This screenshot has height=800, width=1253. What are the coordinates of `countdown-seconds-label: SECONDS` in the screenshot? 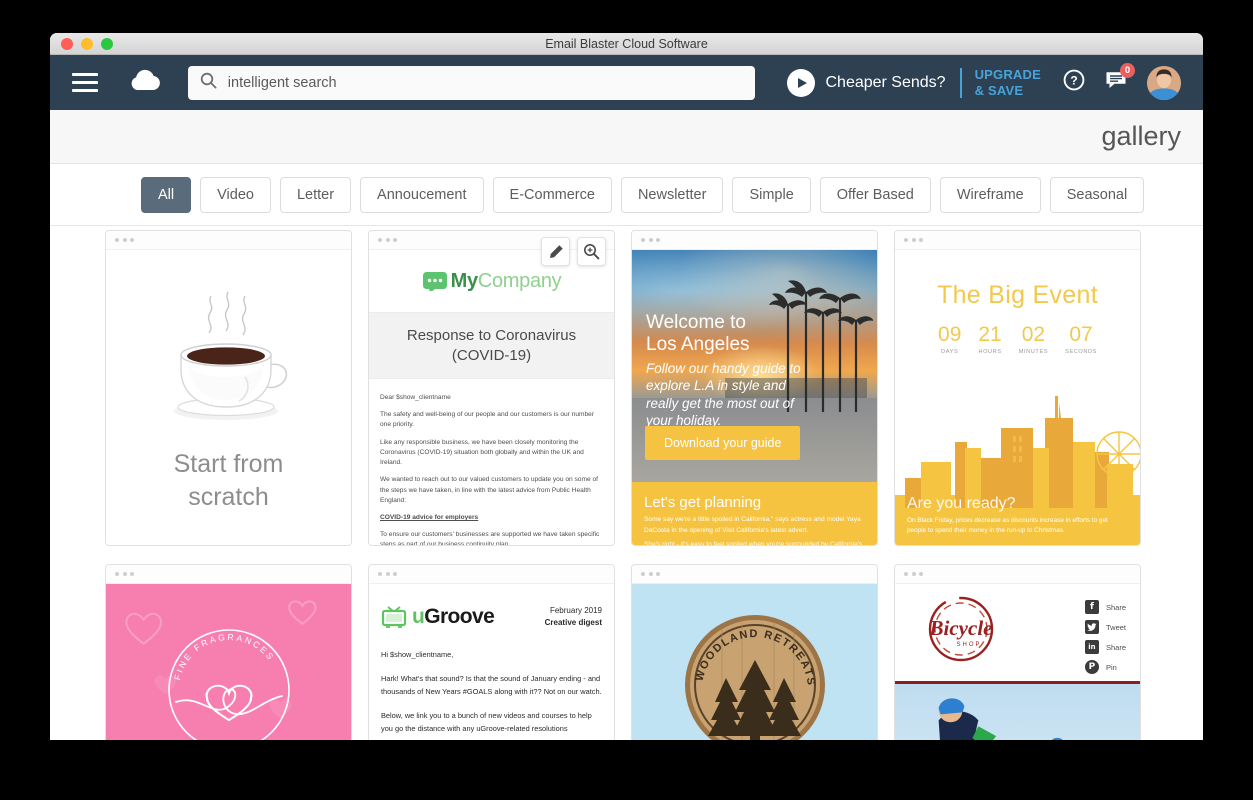 It's located at (1081, 352).